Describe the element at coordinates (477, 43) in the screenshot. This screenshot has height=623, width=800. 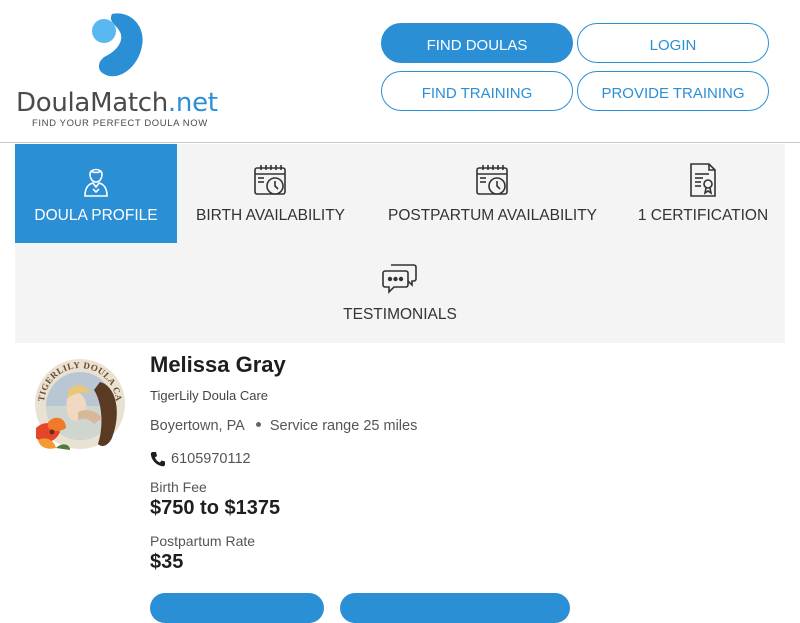
I see `find-doulas-button: FIND DOULAS` at that location.